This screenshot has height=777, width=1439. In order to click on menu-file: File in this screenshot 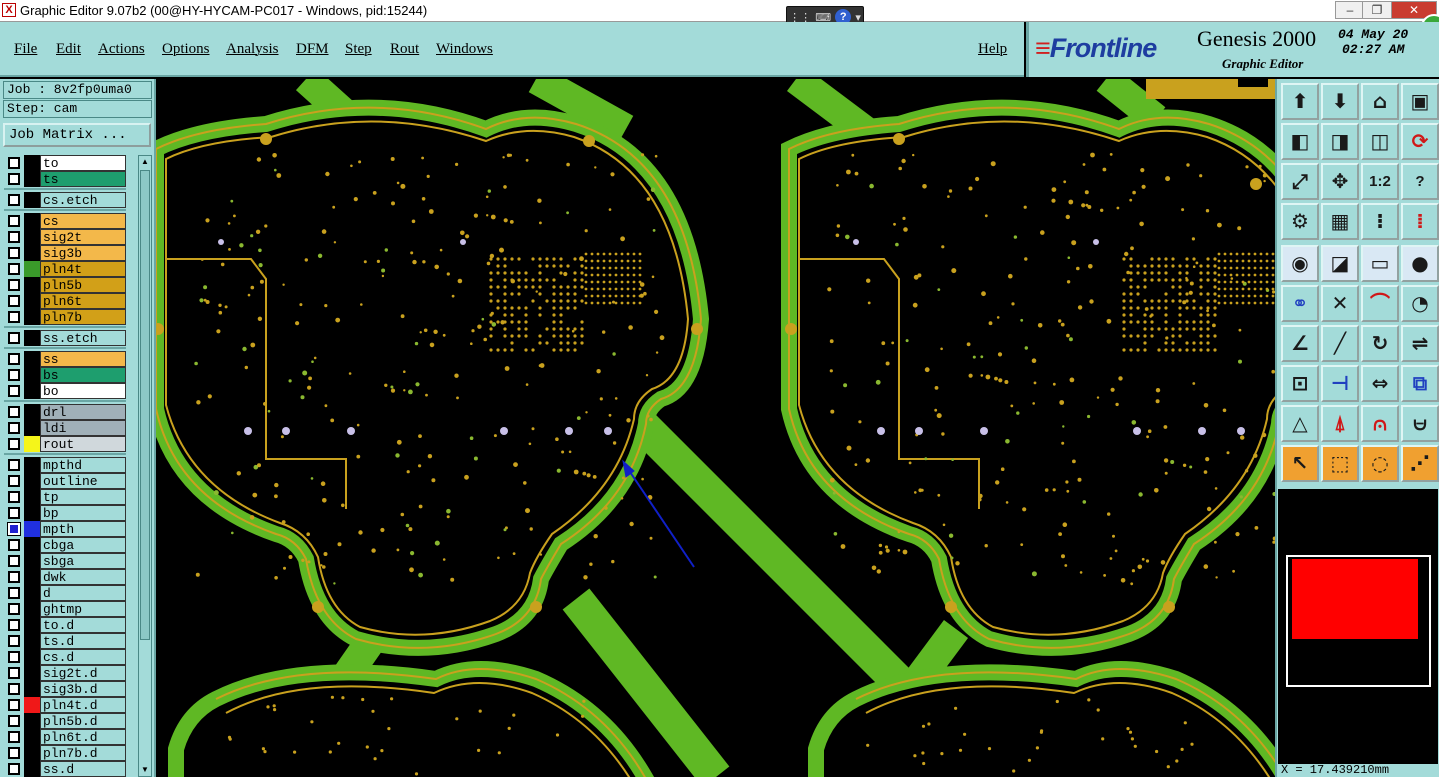, I will do `click(25, 49)`.